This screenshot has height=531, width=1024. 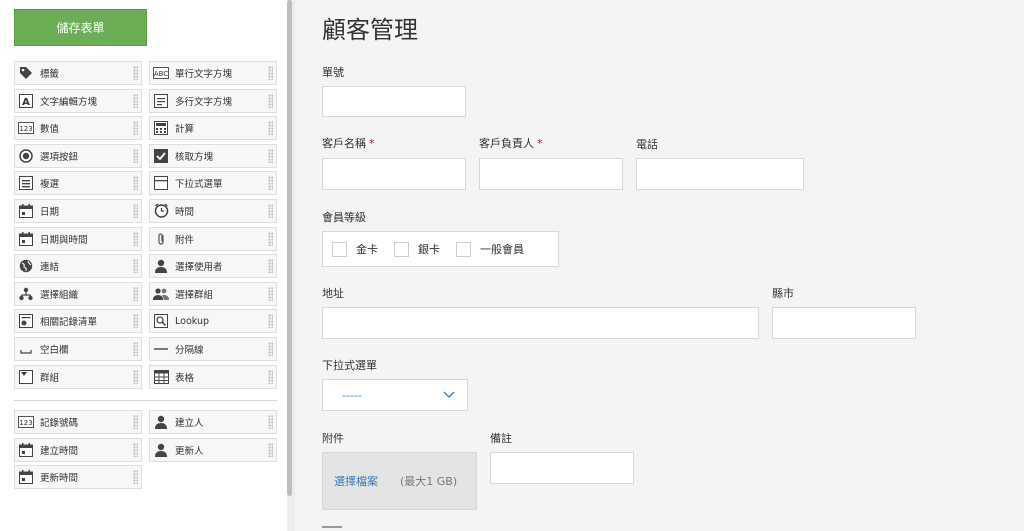 What do you see at coordinates (59, 423) in the screenshot?
I see `palette-item-label: 記錄號碼` at bounding box center [59, 423].